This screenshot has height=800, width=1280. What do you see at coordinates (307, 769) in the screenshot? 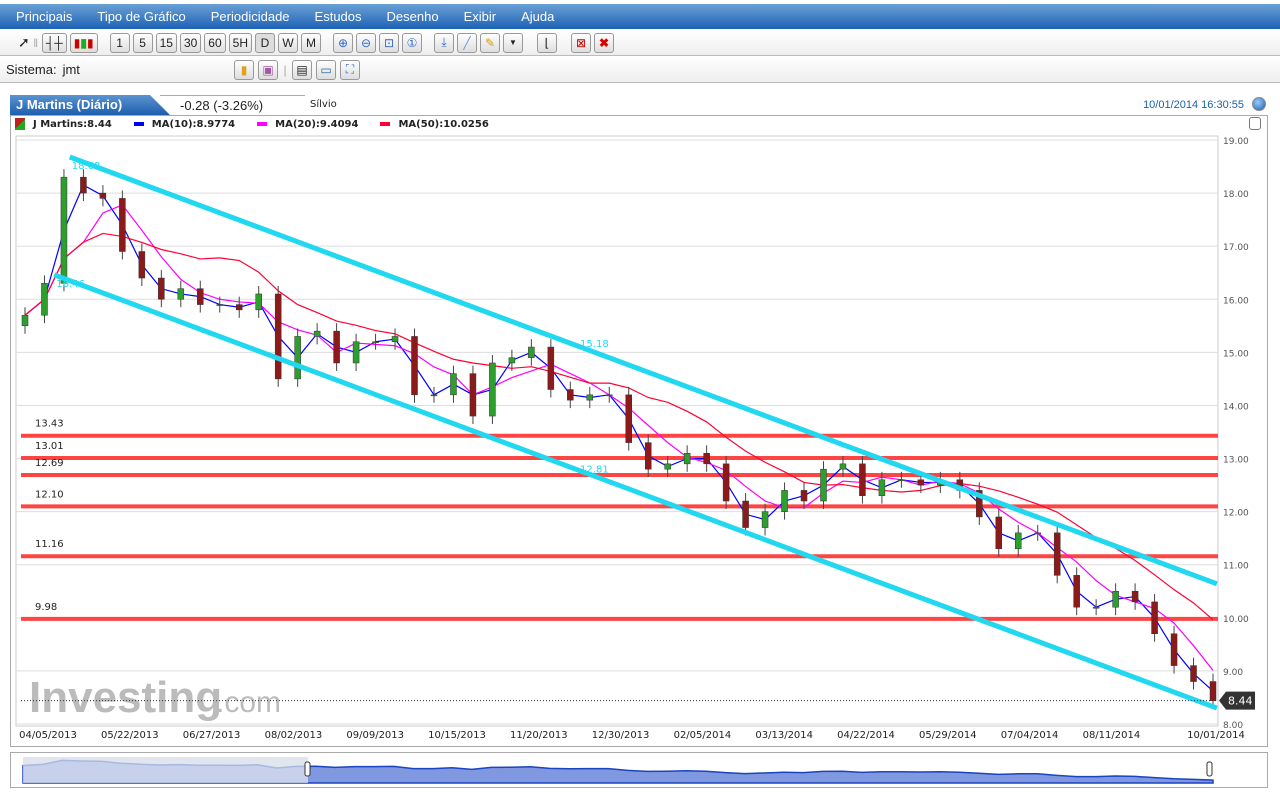
I see `navigator-handle-left` at bounding box center [307, 769].